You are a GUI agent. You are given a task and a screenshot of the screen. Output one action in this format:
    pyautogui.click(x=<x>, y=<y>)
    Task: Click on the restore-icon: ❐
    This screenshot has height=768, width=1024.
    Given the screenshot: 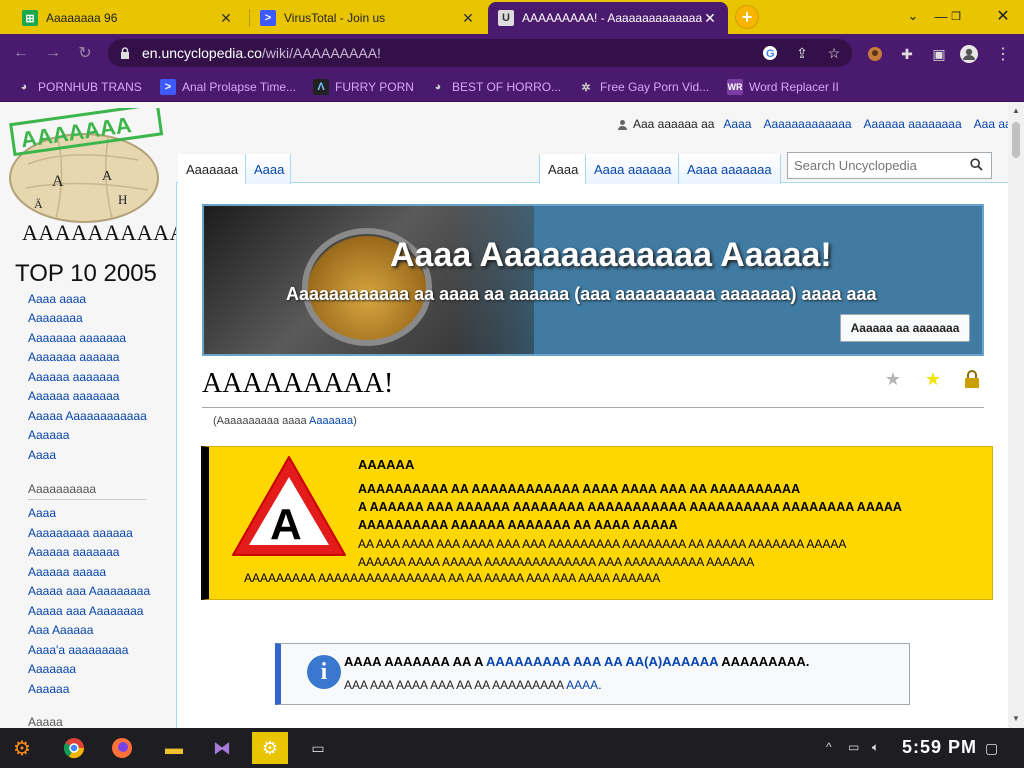 What is the action you would take?
    pyautogui.click(x=956, y=16)
    